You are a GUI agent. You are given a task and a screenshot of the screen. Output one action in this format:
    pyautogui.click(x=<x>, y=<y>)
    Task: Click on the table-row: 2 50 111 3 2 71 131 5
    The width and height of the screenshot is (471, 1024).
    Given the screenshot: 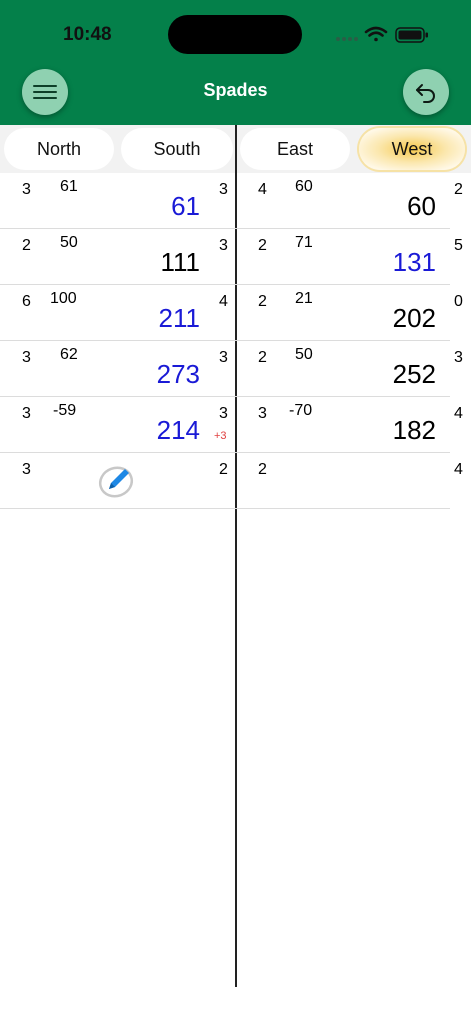 What is the action you would take?
    pyautogui.click(x=231, y=257)
    